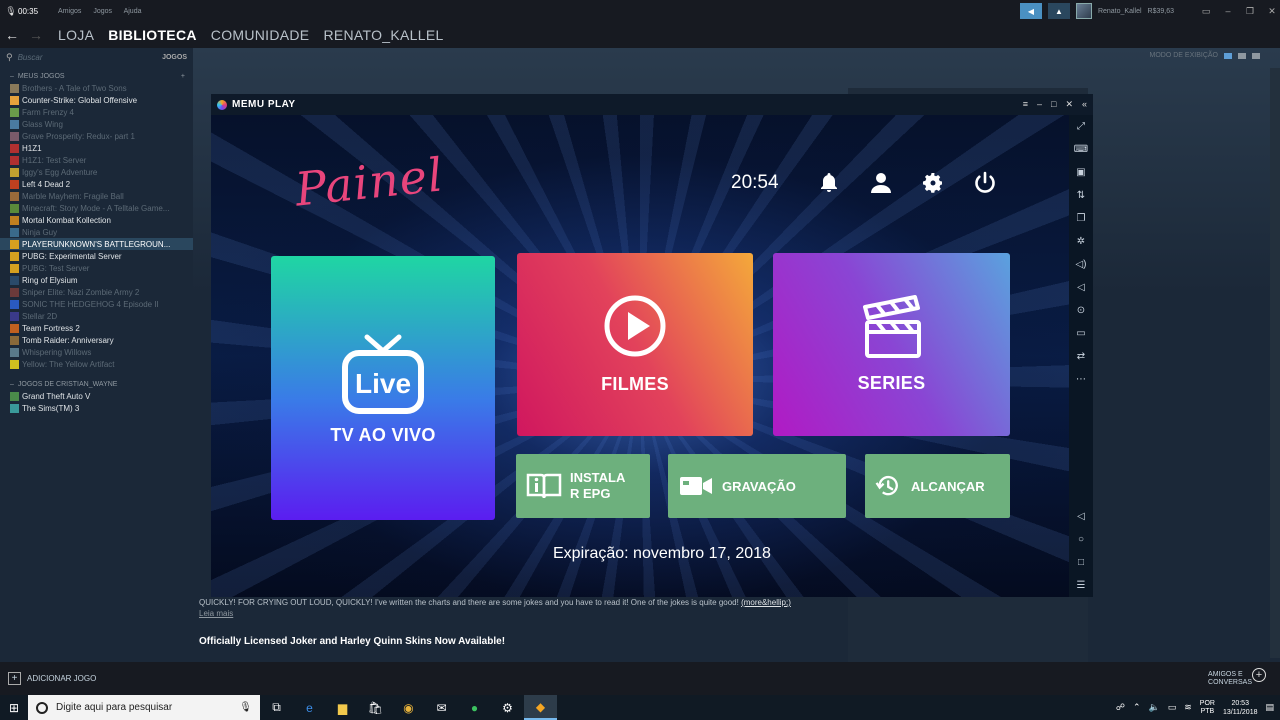  I want to click on memu-taskbar-icon: ◆, so click(540, 707).